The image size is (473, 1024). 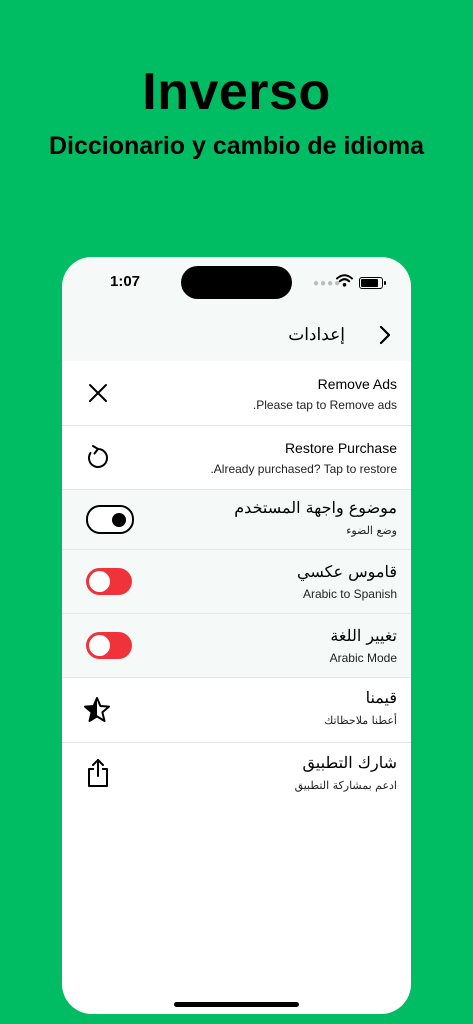 I want to click on promo-title: Inverso, so click(x=236, y=92).